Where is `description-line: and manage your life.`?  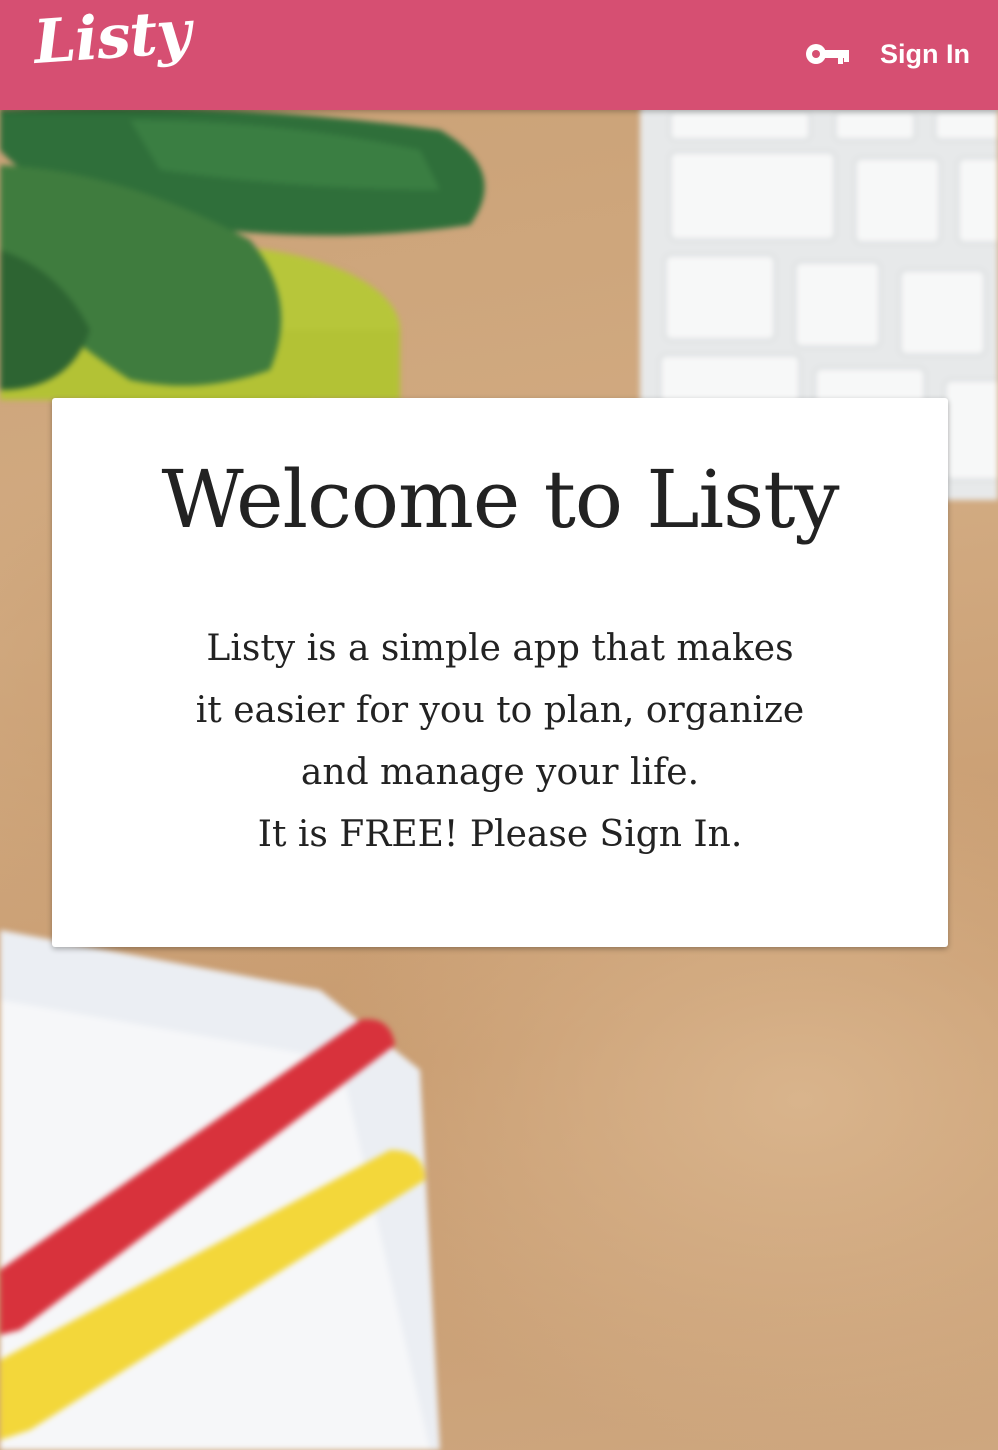 description-line: and manage your life. is located at coordinates (500, 772).